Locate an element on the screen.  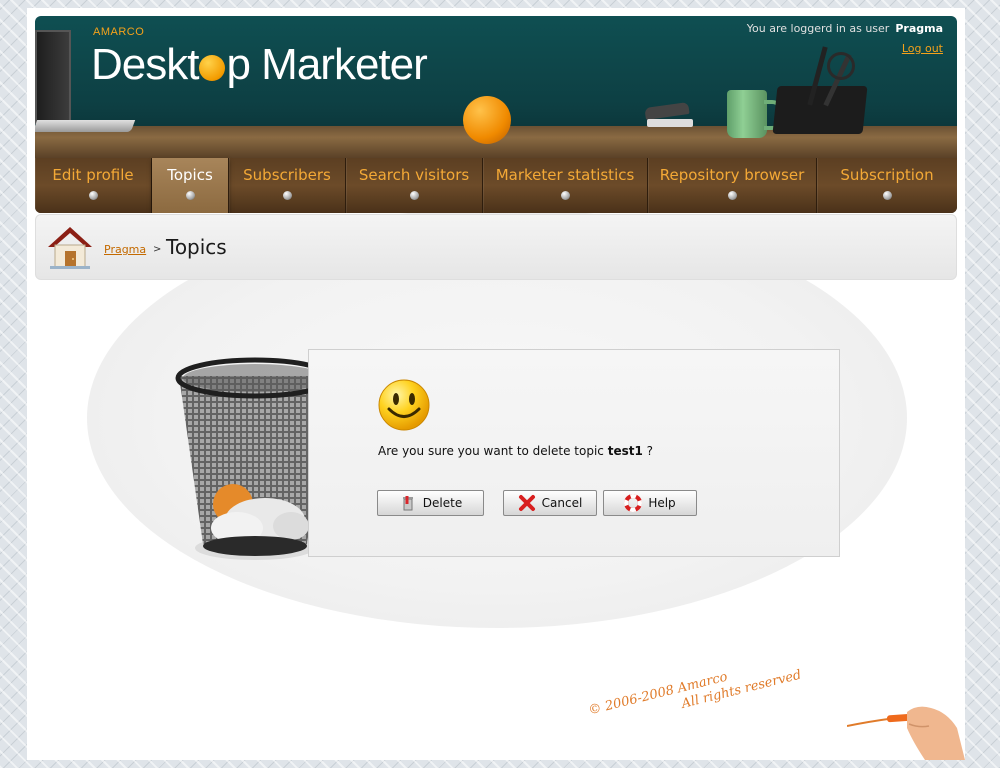
confirm-question-mark: ? is located at coordinates (650, 451).